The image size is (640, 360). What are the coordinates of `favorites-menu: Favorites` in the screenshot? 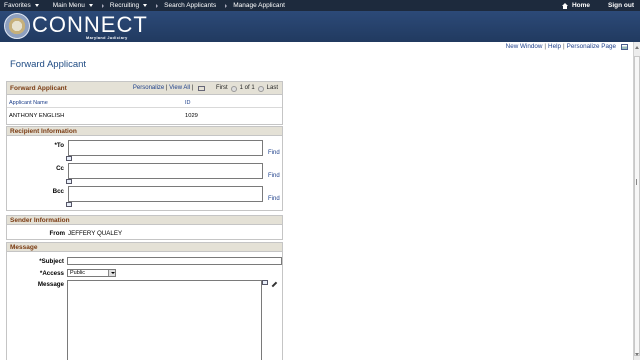 It's located at (21, 5).